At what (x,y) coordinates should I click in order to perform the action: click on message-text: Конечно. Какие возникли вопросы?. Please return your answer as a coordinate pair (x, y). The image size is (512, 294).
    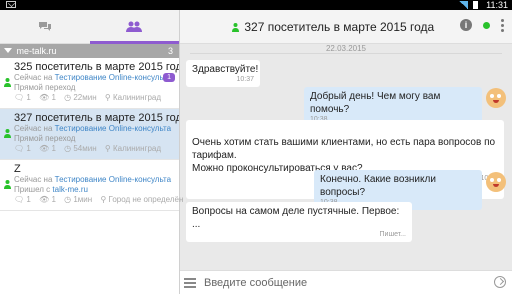
    Looking at the image, I should click on (378, 186).